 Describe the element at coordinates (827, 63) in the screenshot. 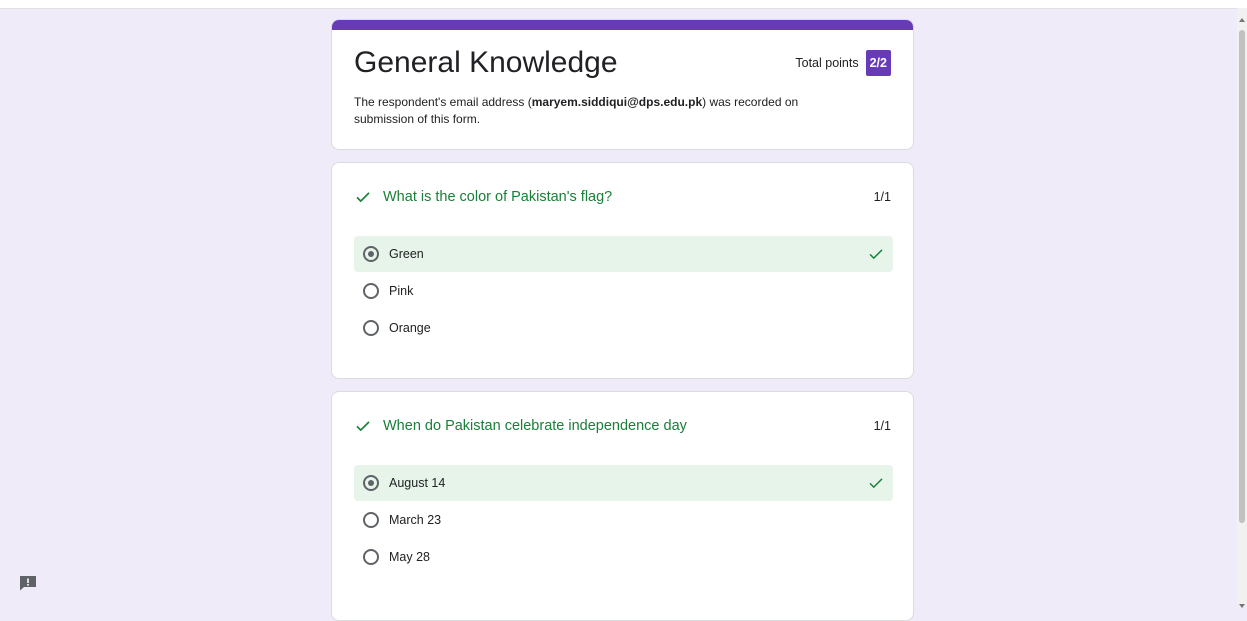

I see `total-points-label: Total points` at that location.